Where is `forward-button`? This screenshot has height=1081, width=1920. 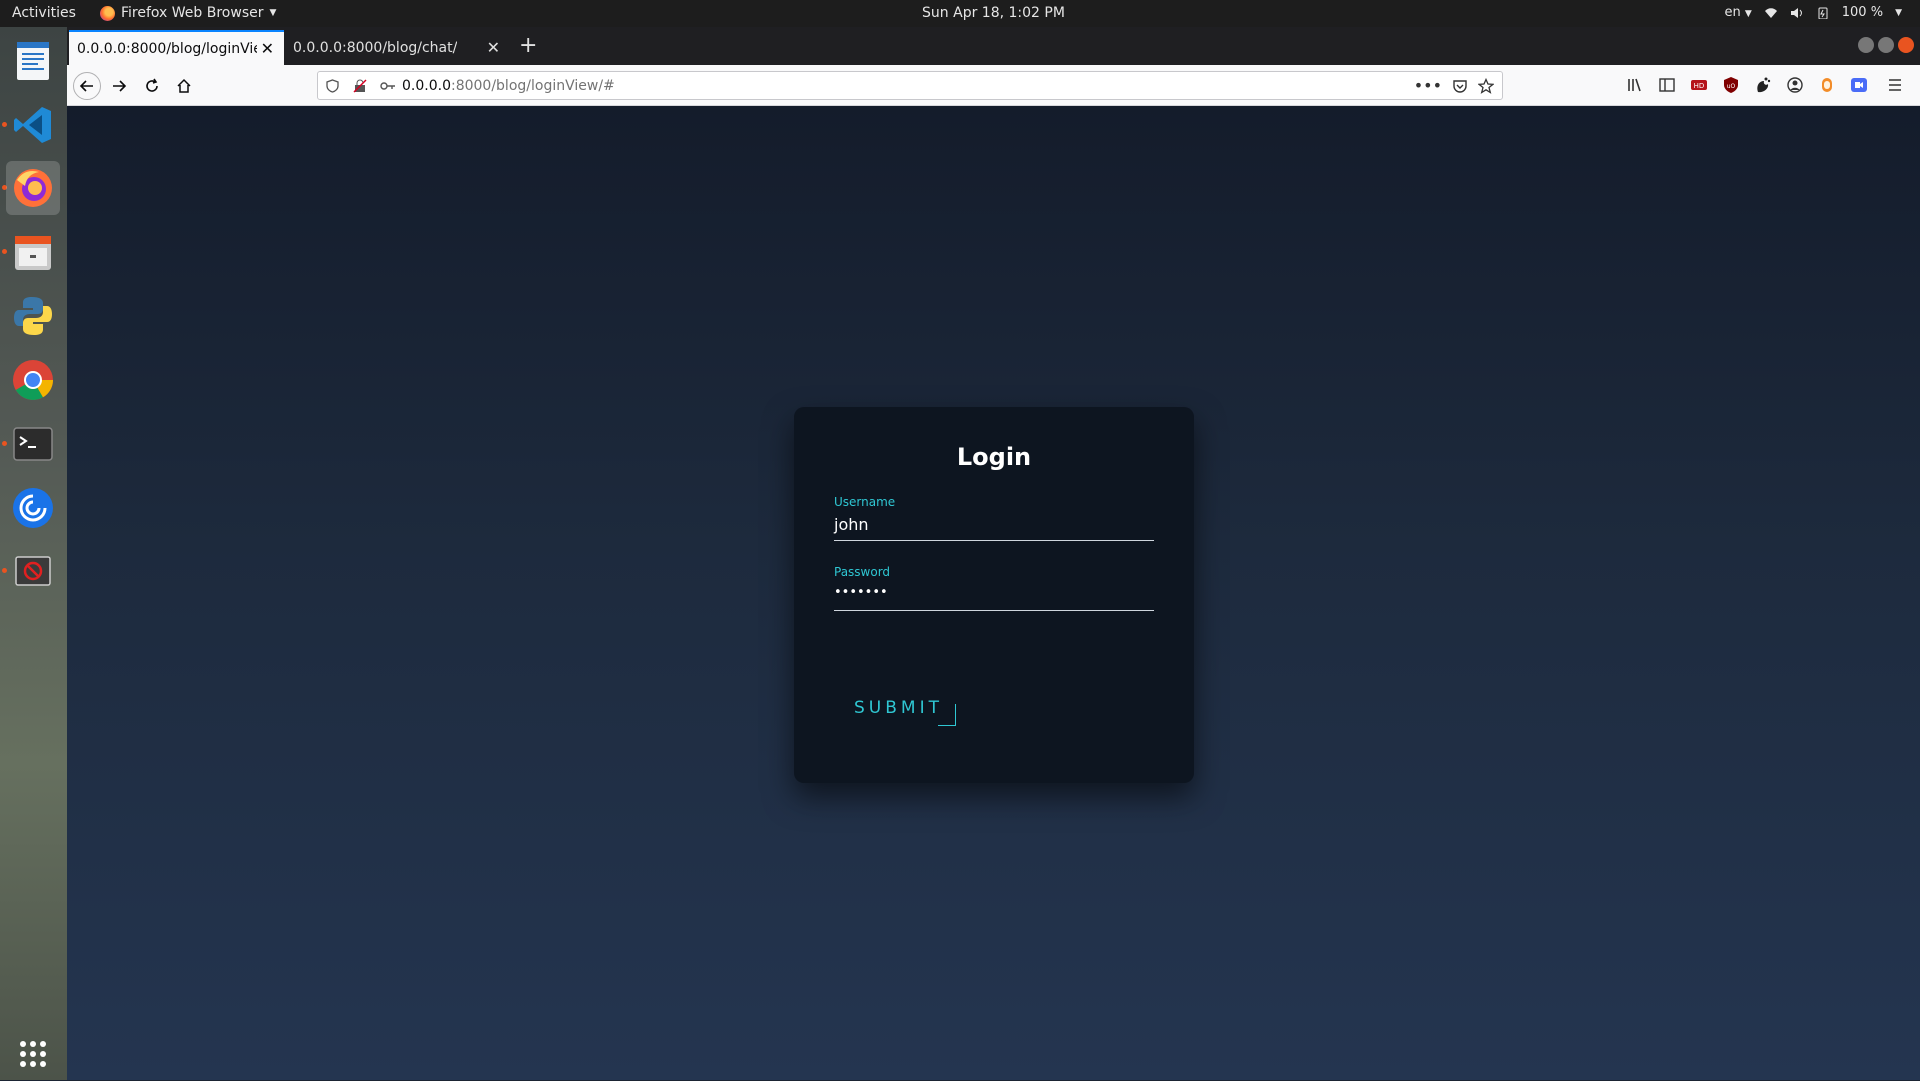 forward-button is located at coordinates (119, 86).